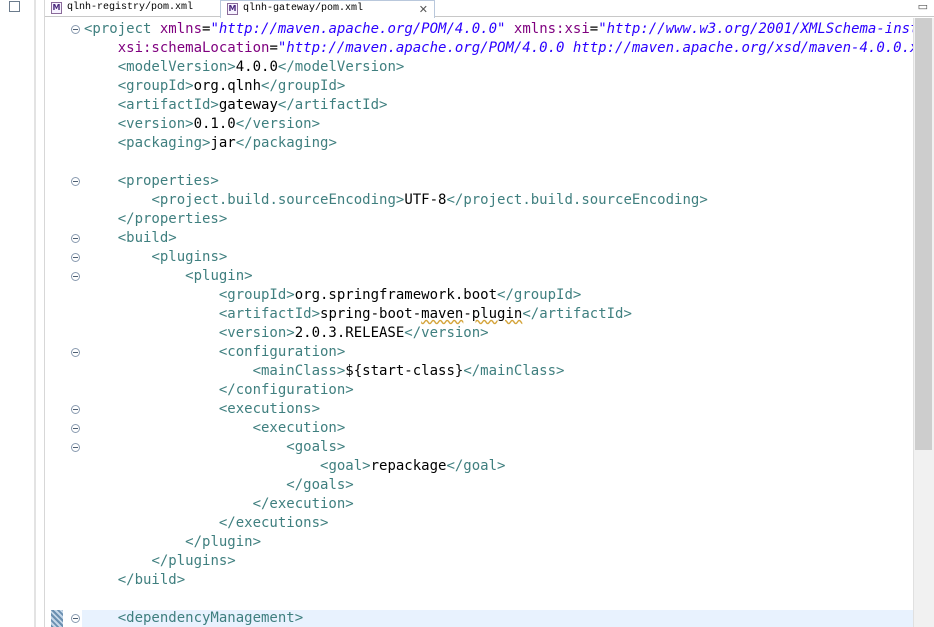  I want to click on code-line: <artifactId>gateway</artifactId>, so click(236, 105).